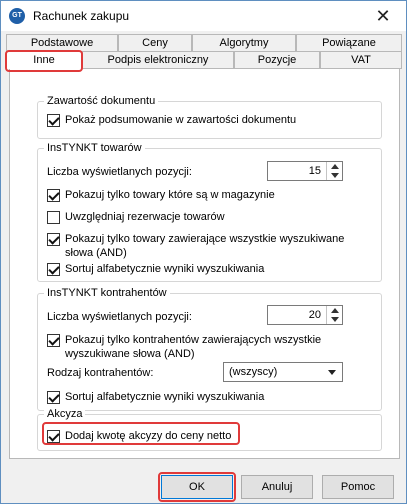  Describe the element at coordinates (277, 487) in the screenshot. I see `cancel-button: Anuluj` at that location.